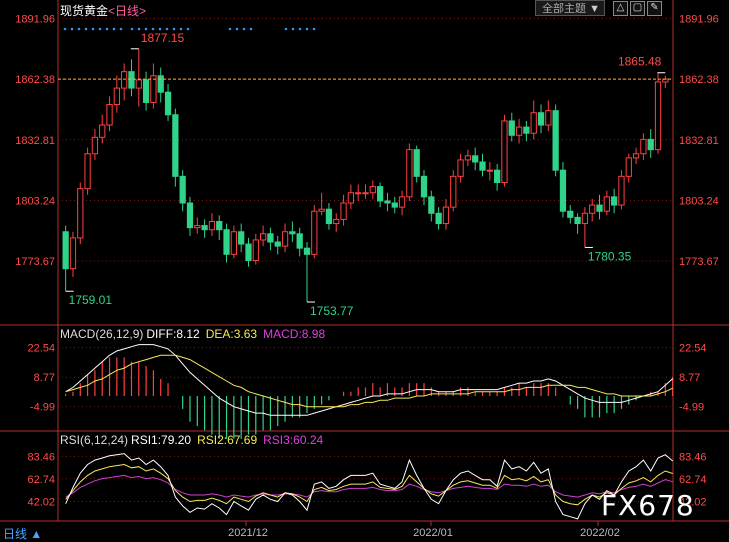 This screenshot has height=542, width=729. What do you see at coordinates (103, 10) in the screenshot?
I see `chart-title: 现货黄金<日线>` at bounding box center [103, 10].